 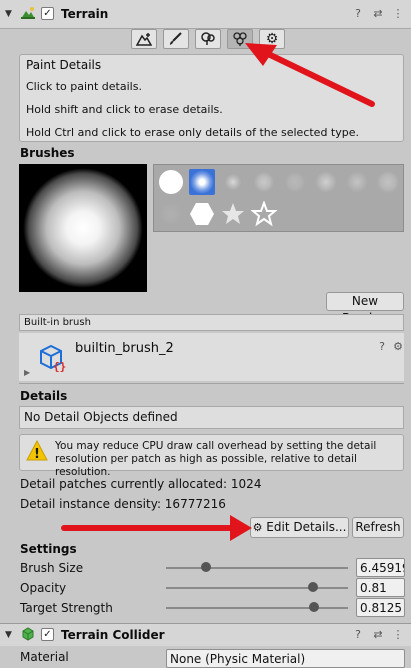 What do you see at coordinates (52, 568) in the screenshot?
I see `brush-size-label: Brush Size` at bounding box center [52, 568].